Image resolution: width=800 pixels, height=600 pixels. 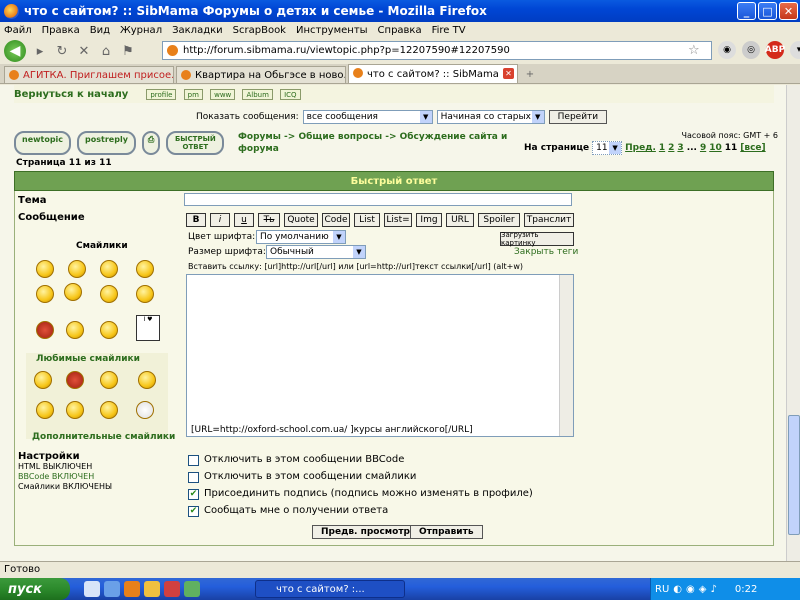 I want to click on italic-button: i, so click(x=220, y=220).